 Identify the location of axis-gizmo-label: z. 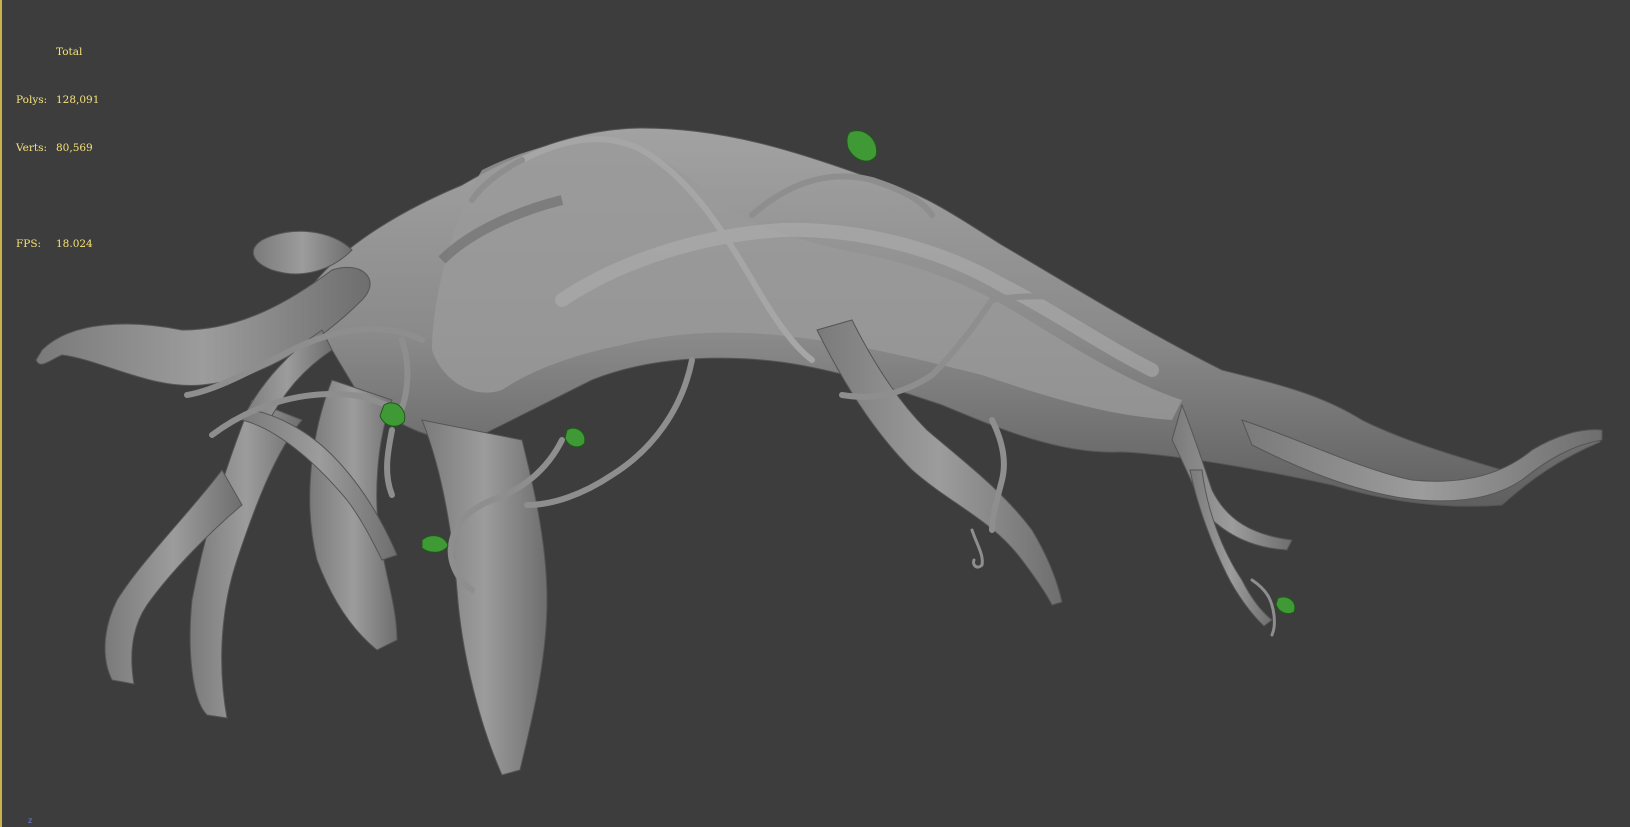
(30, 820).